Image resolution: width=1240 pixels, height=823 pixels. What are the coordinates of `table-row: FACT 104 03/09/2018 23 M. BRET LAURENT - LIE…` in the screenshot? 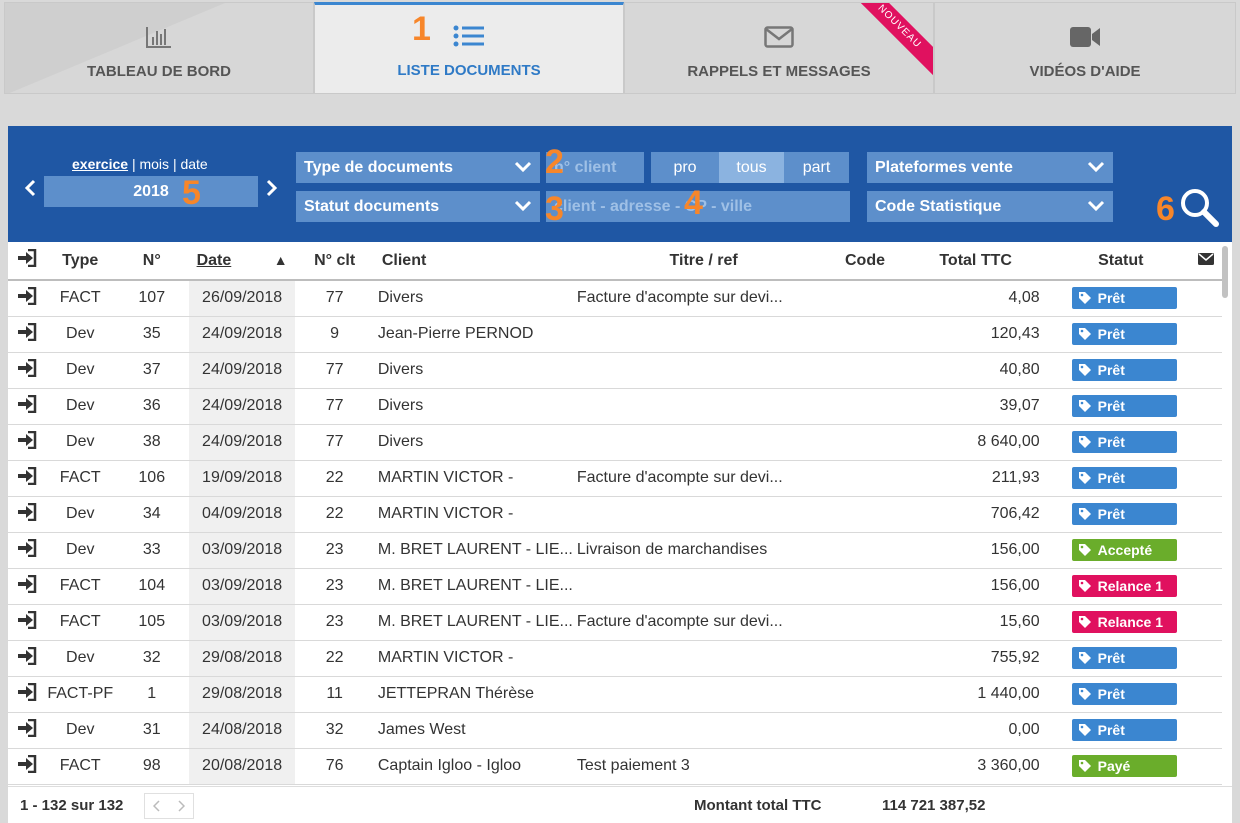 It's located at (615, 586).